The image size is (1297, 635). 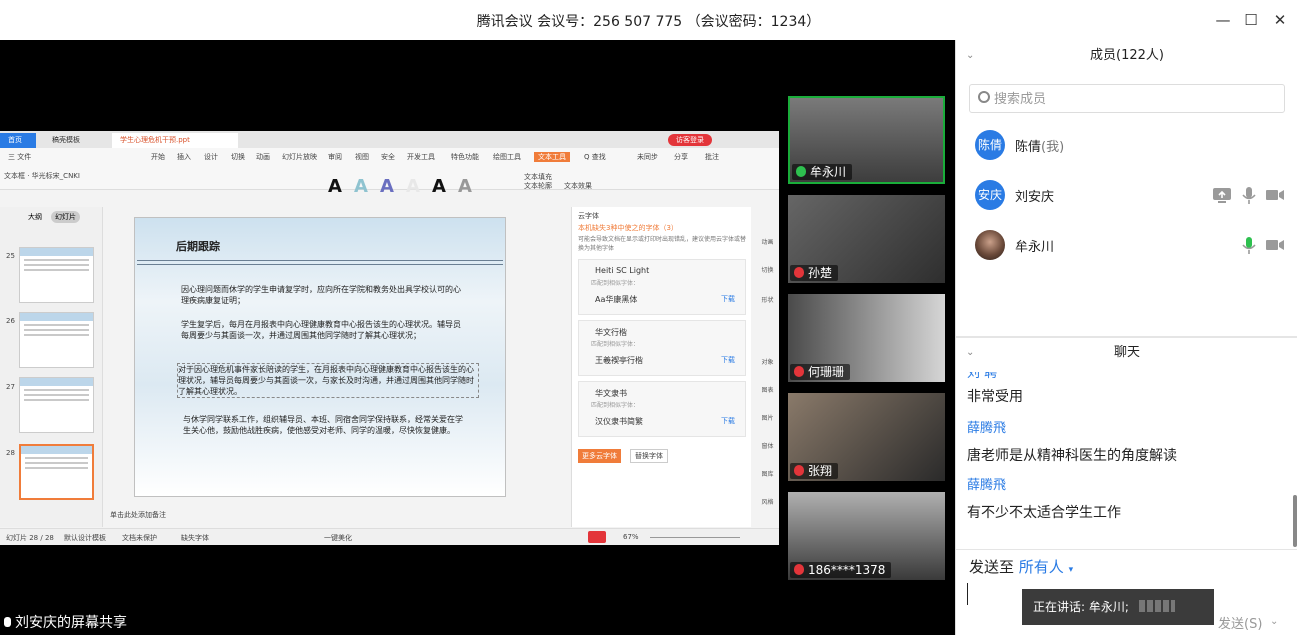 What do you see at coordinates (263, 157) in the screenshot?
I see `wps-menu-animation: 动画` at bounding box center [263, 157].